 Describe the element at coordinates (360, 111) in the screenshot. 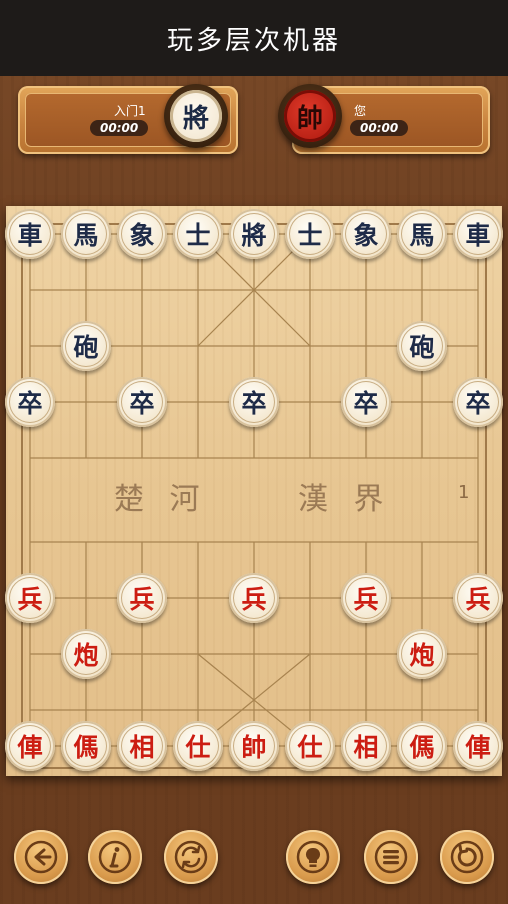

I see `player-name: 您` at that location.